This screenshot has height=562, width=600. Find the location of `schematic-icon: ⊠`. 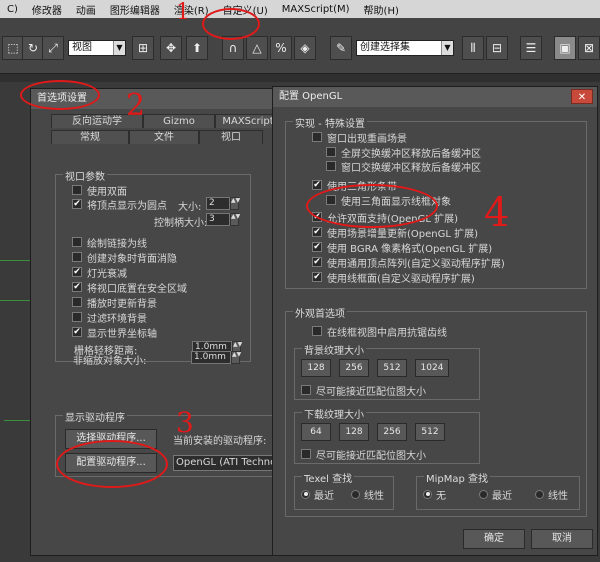

schematic-icon: ⊠ is located at coordinates (589, 48).